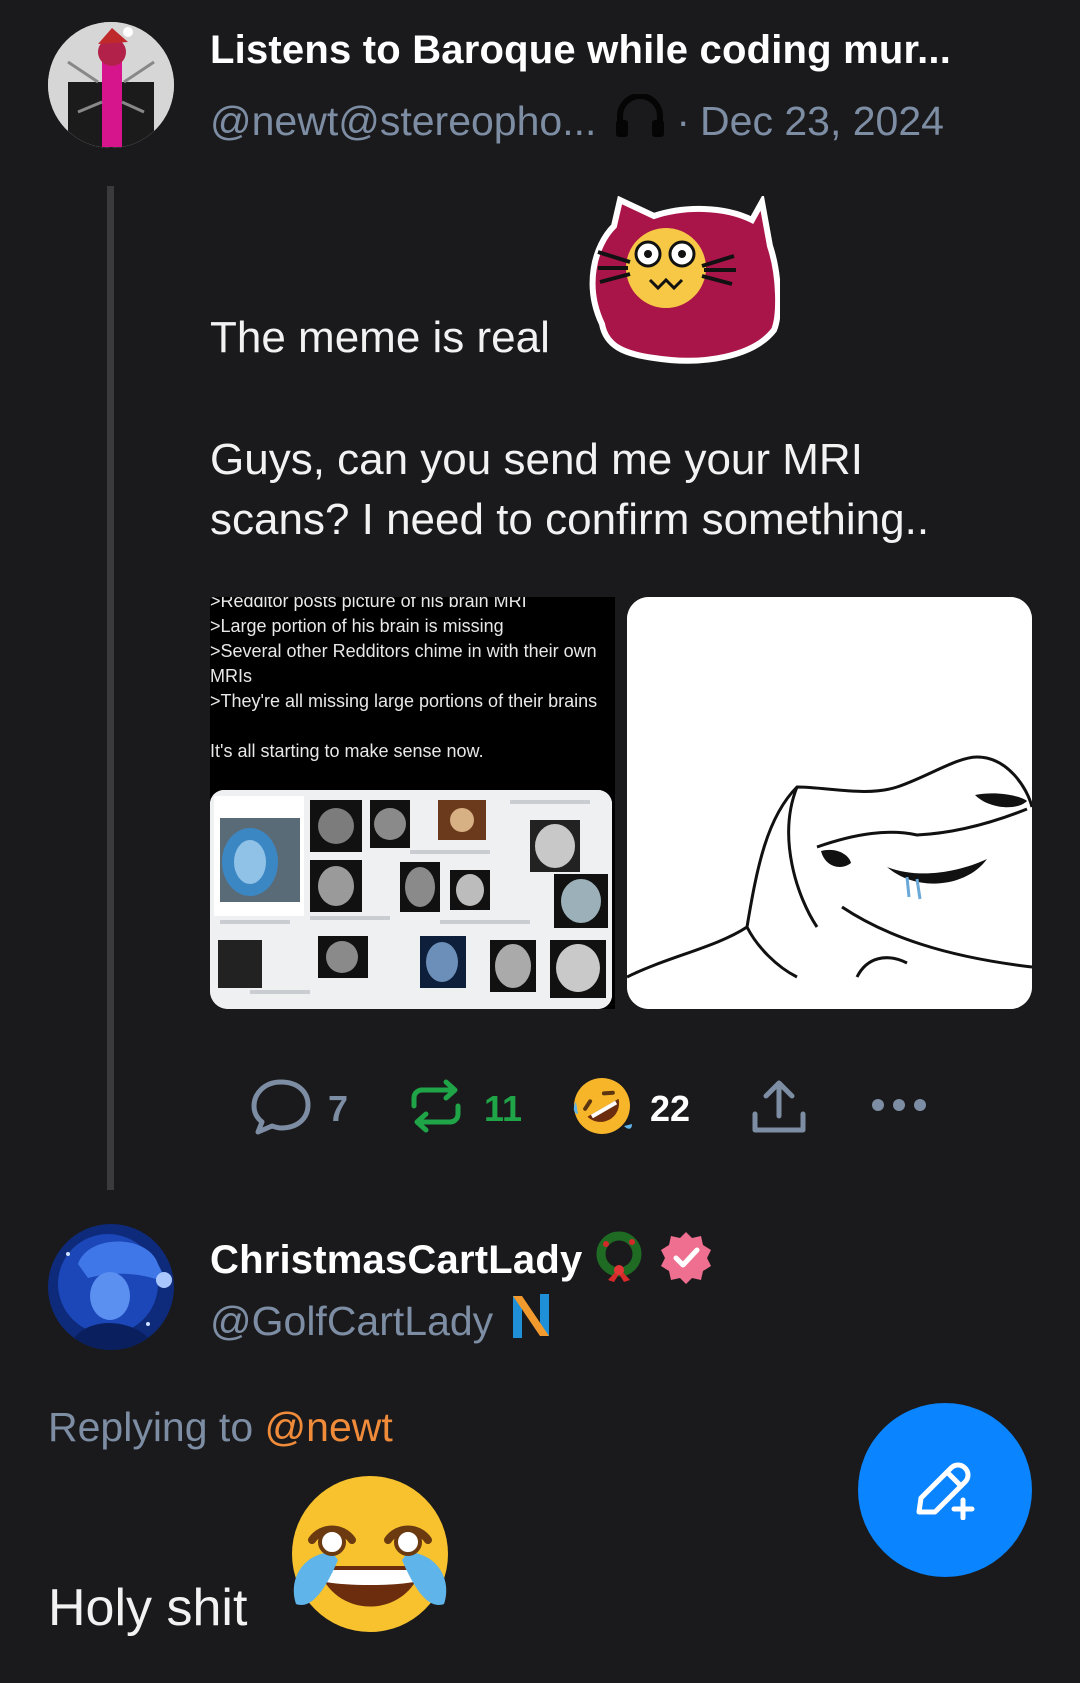 The height and width of the screenshot is (1683, 1080). What do you see at coordinates (151, 1427) in the screenshot?
I see `replying-prefix: Replying to` at bounding box center [151, 1427].